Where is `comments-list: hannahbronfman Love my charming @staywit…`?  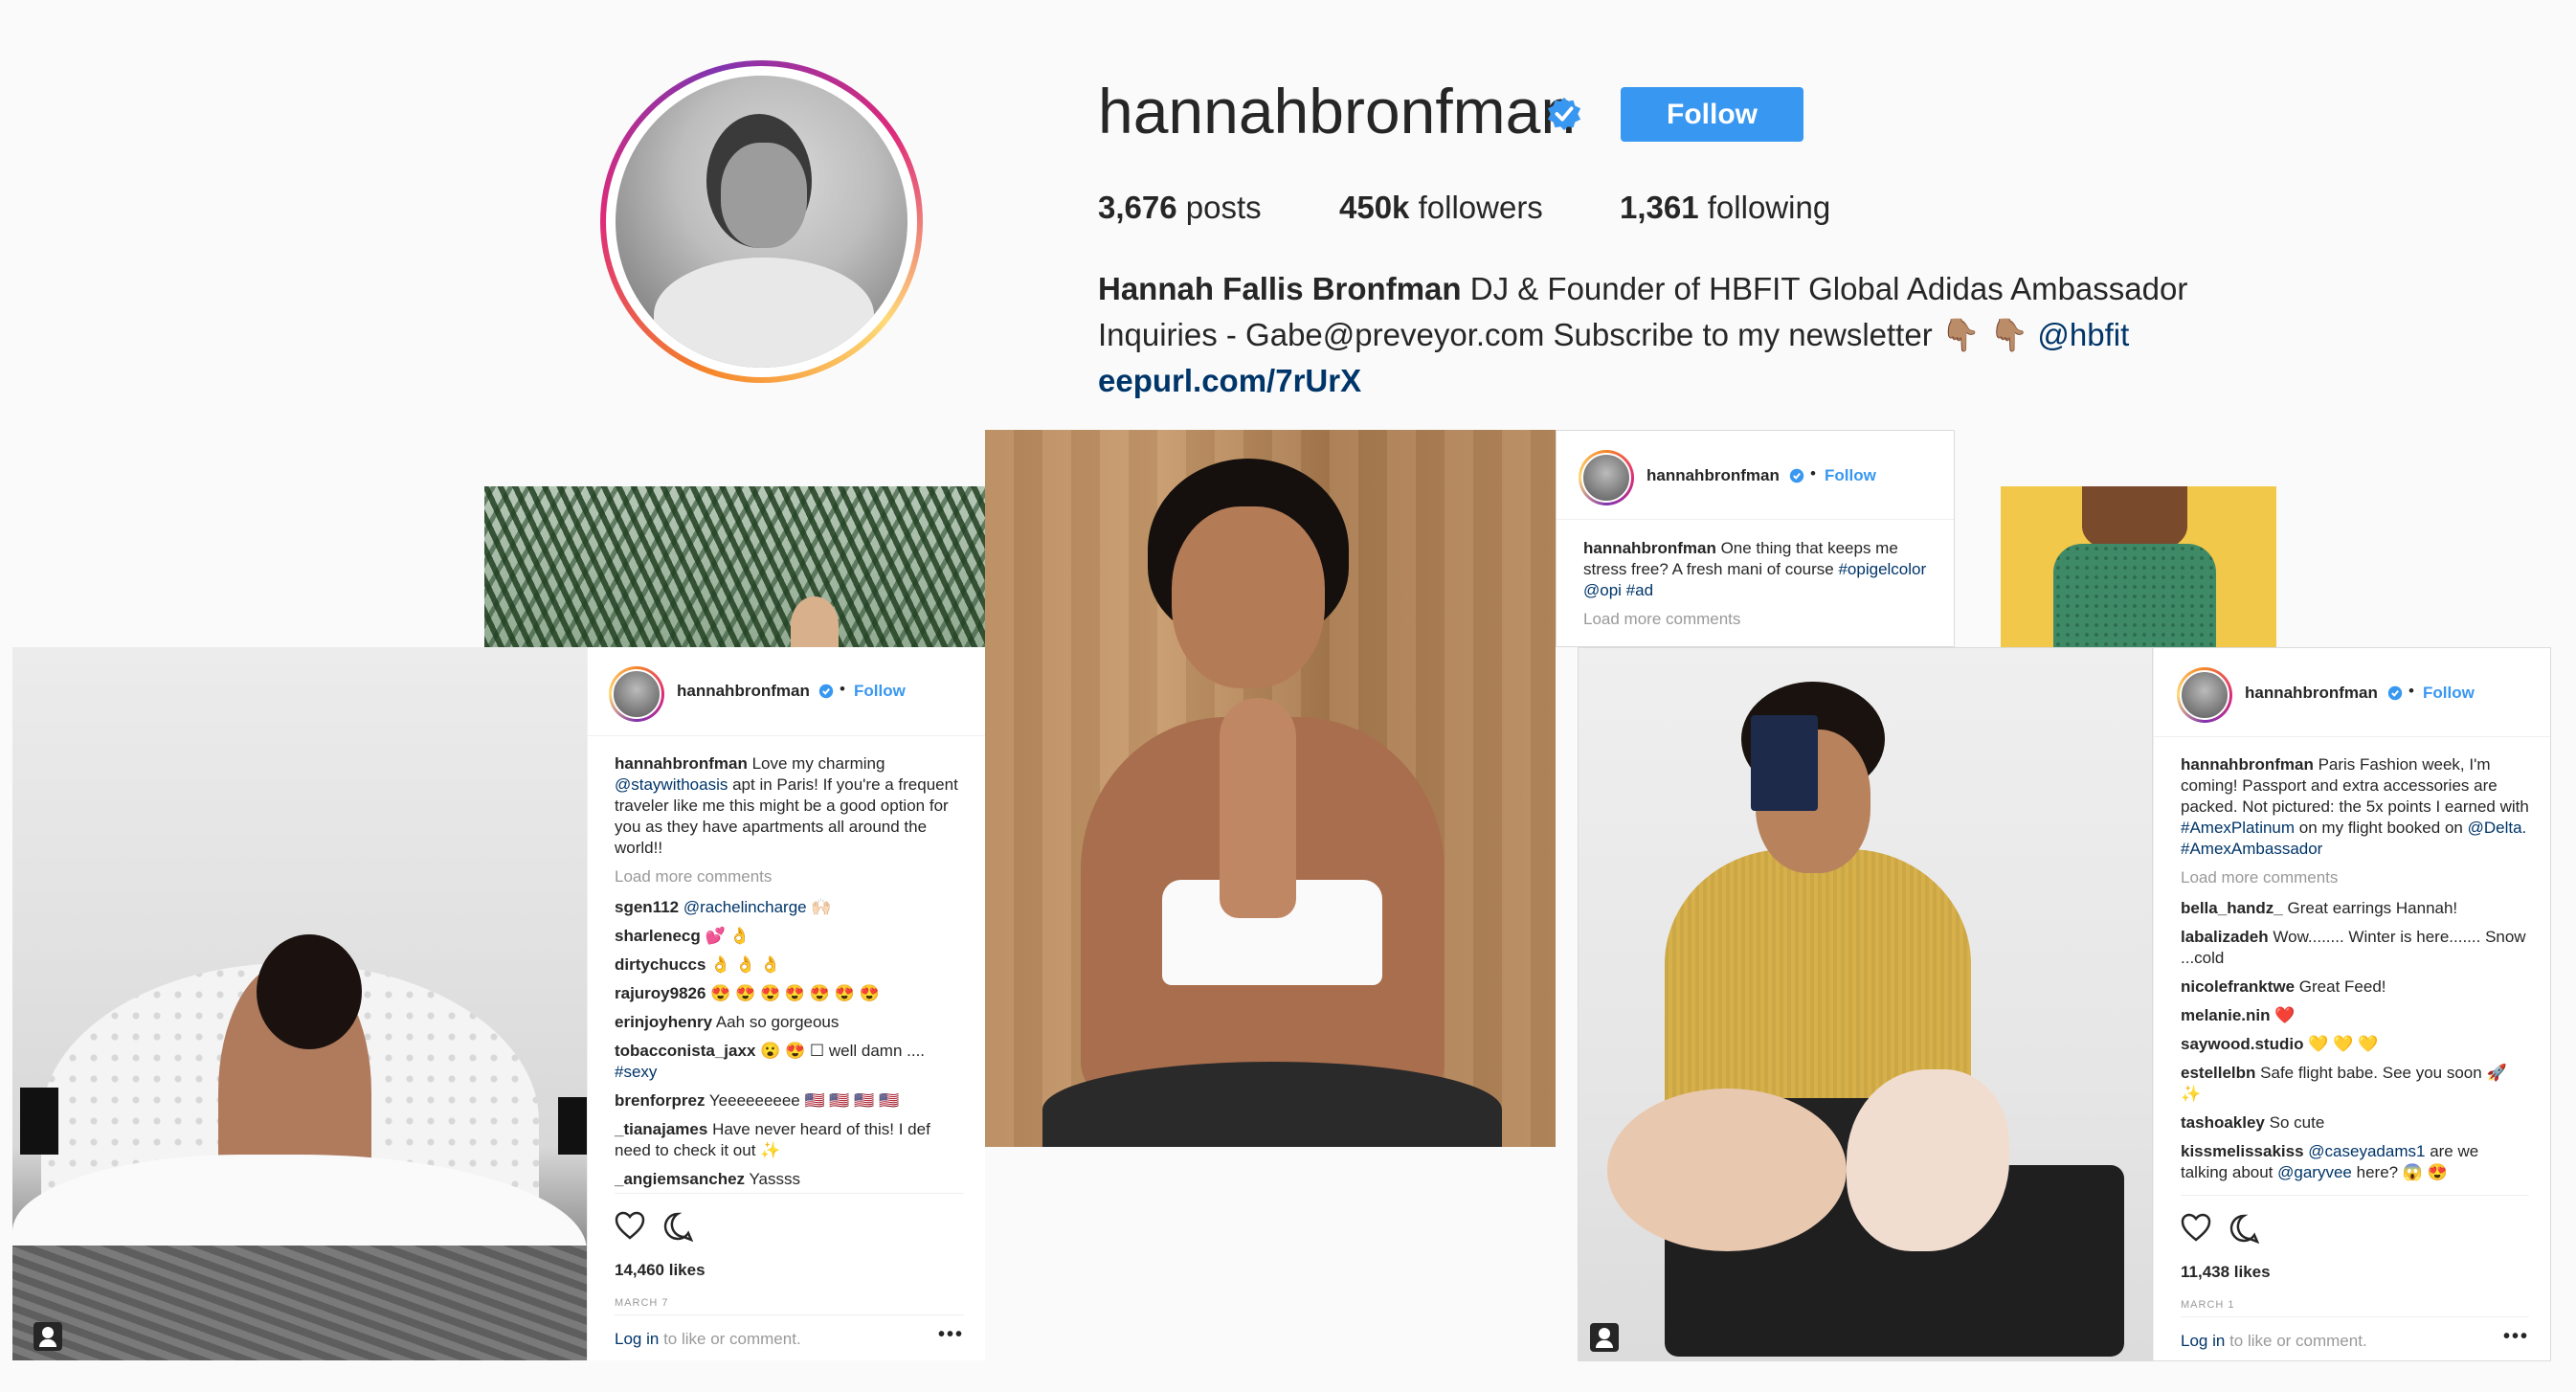
comments-list: hannahbronfman Love my charming @staywit… is located at coordinates (790, 976).